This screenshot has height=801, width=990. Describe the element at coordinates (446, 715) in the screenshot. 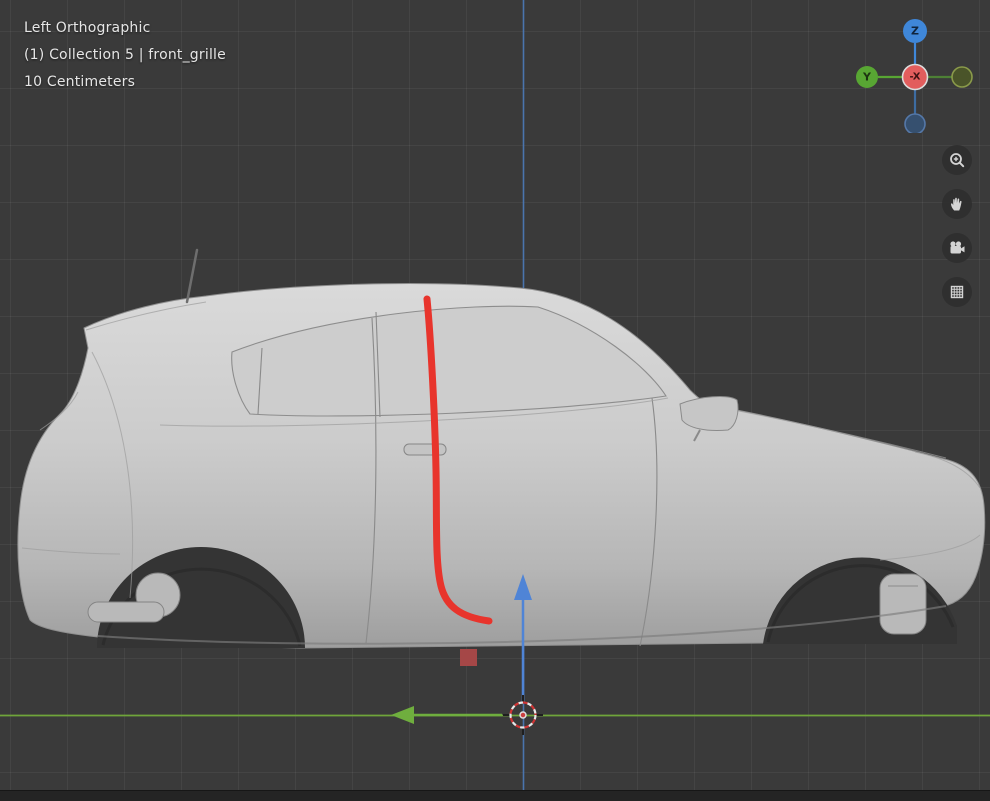

I see `move-gizmo-y-handle` at that location.